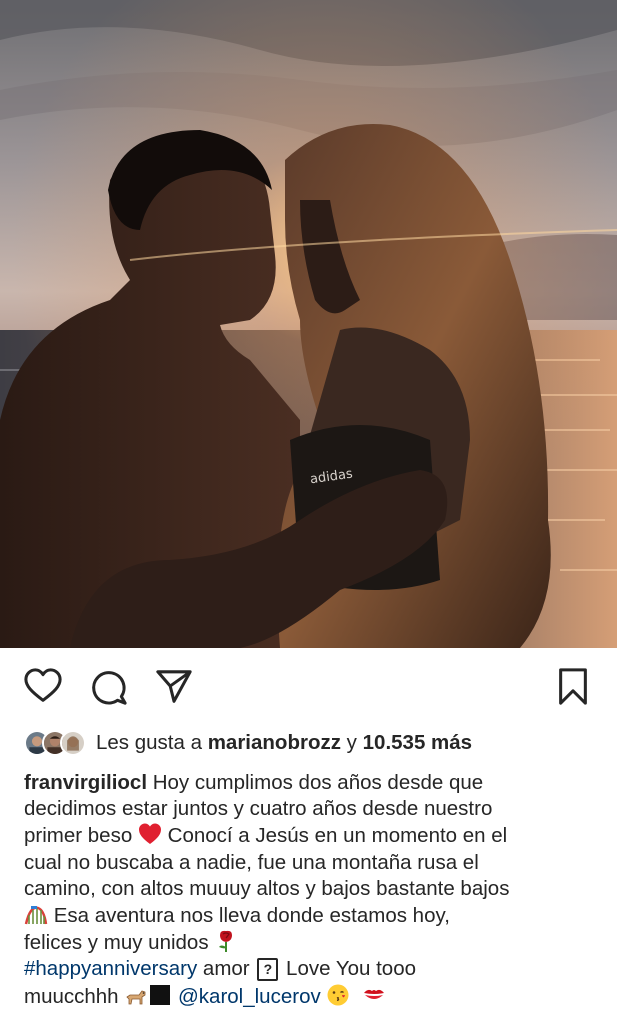 This screenshot has width=617, height=1024. I want to click on hashtag-link: #happyanniversary, so click(110, 968).